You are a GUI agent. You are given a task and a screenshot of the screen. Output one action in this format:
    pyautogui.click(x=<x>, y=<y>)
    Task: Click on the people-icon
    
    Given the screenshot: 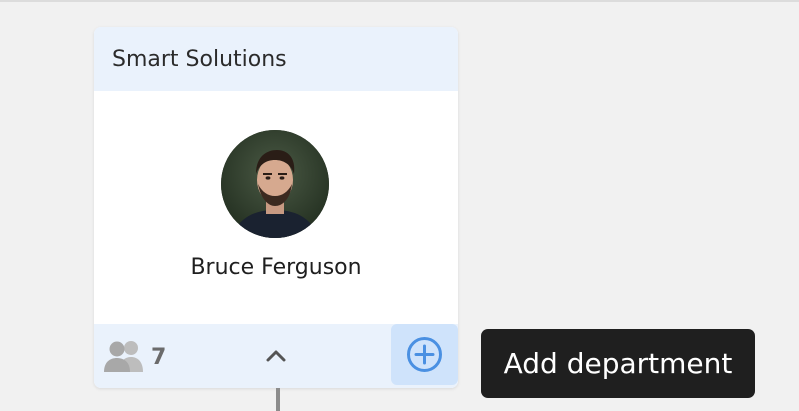 What is the action you would take?
    pyautogui.click(x=123, y=356)
    